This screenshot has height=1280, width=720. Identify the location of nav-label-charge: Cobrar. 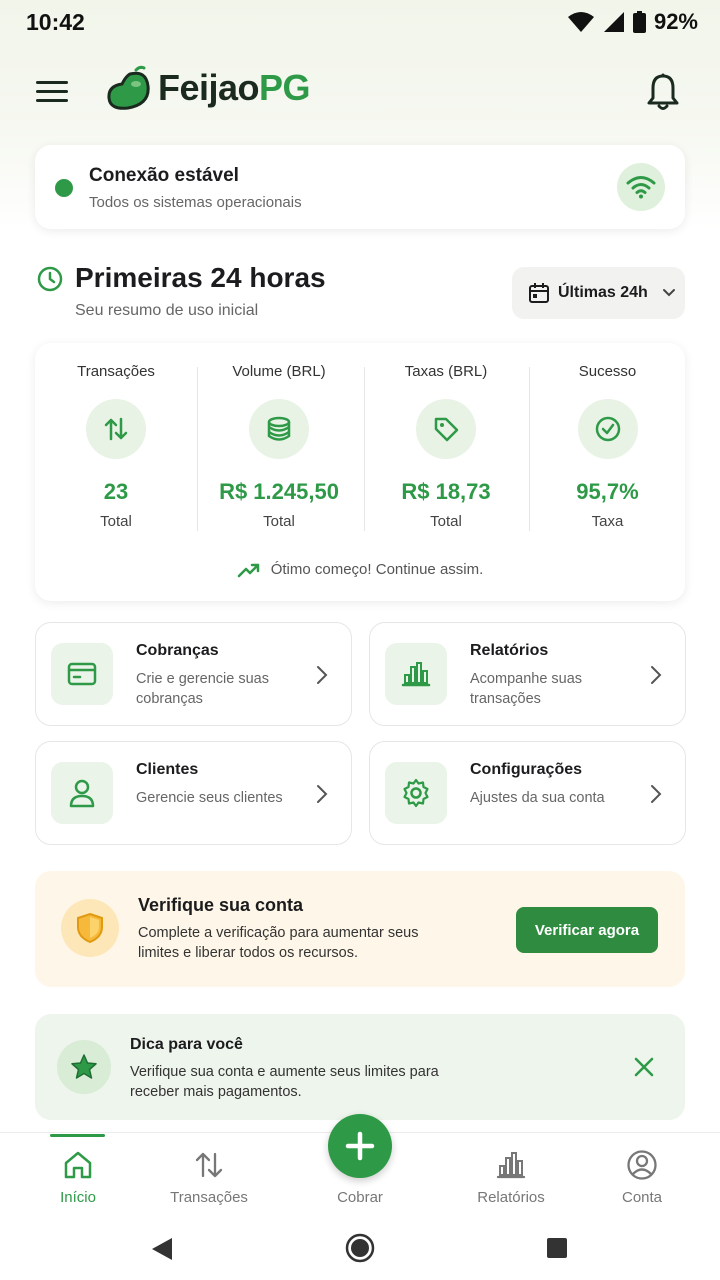
(360, 1197).